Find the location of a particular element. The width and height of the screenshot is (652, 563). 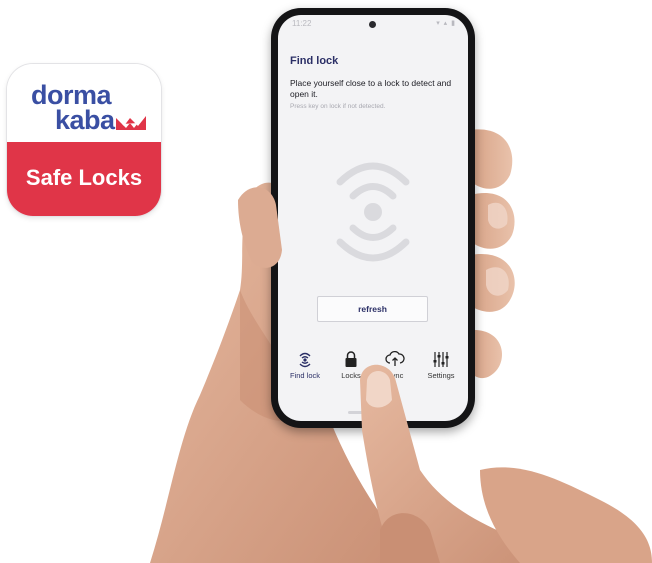

tab-label: Sync is located at coordinates (395, 375).